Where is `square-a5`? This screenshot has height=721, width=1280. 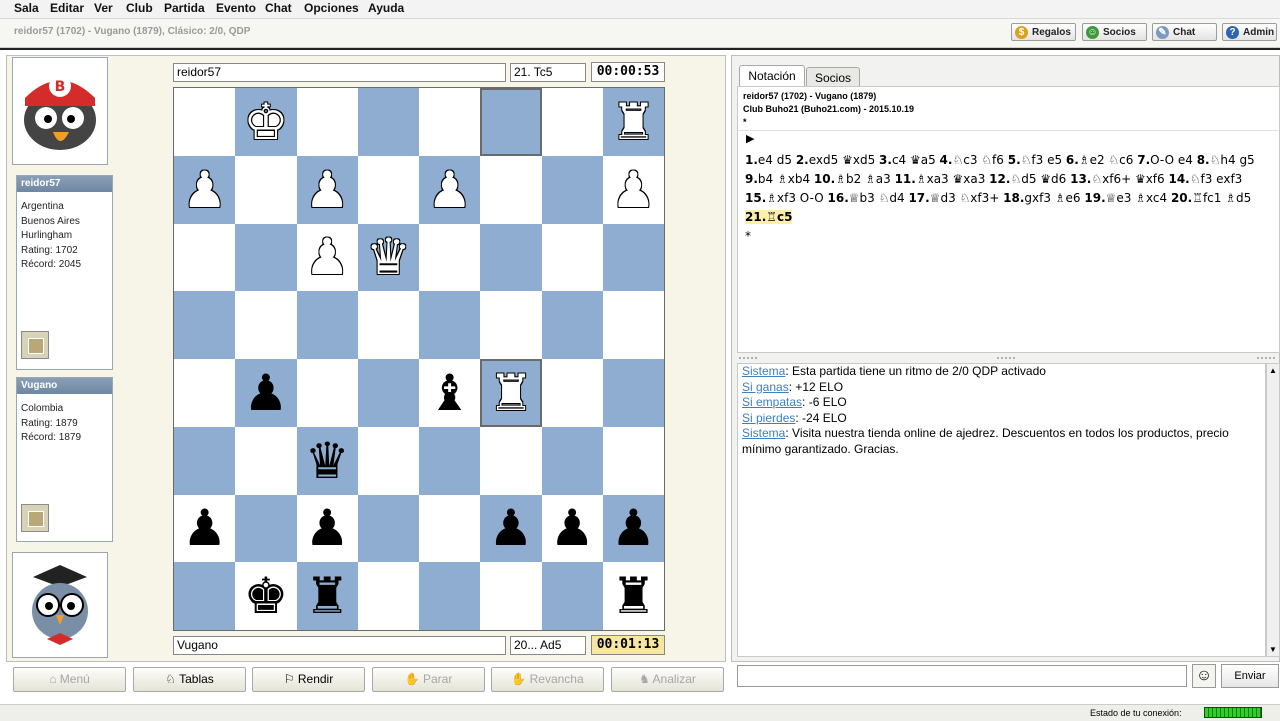
square-a5 is located at coordinates (205, 325).